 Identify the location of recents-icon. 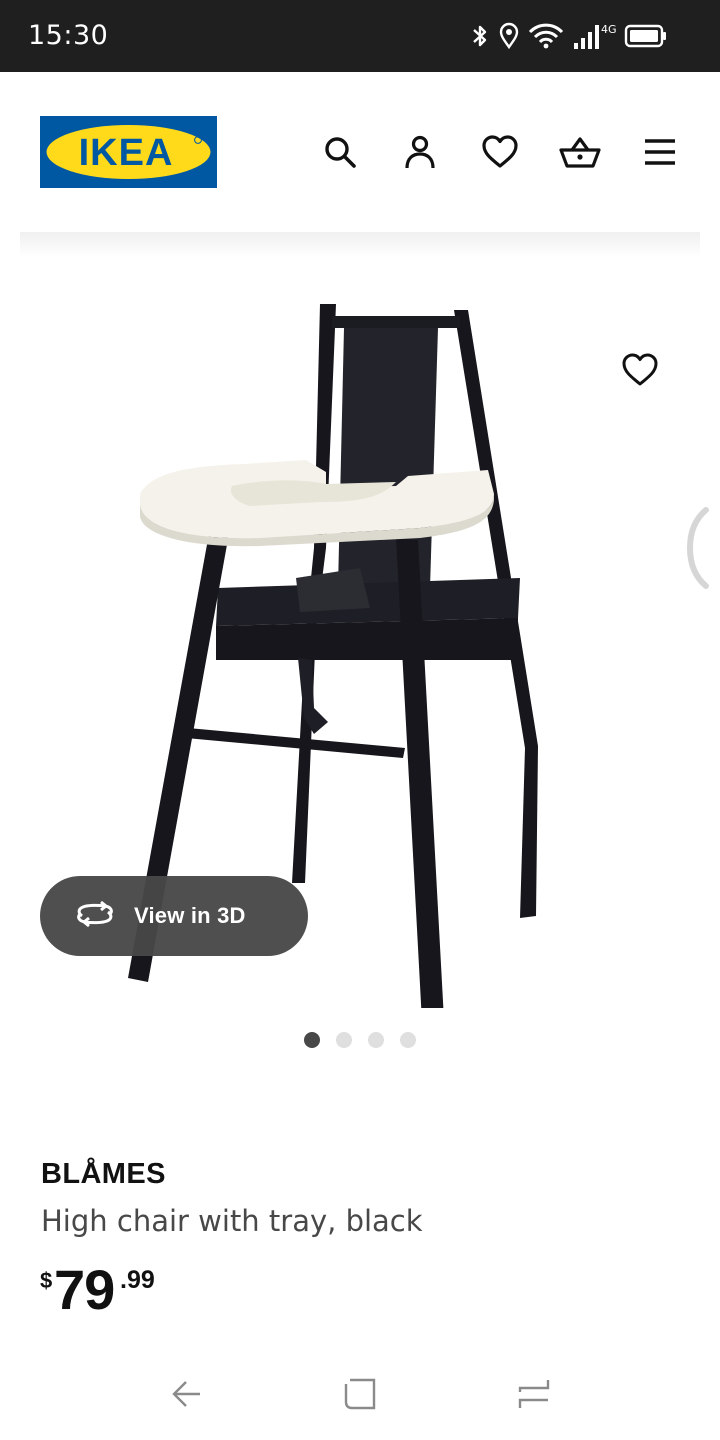
(534, 1394).